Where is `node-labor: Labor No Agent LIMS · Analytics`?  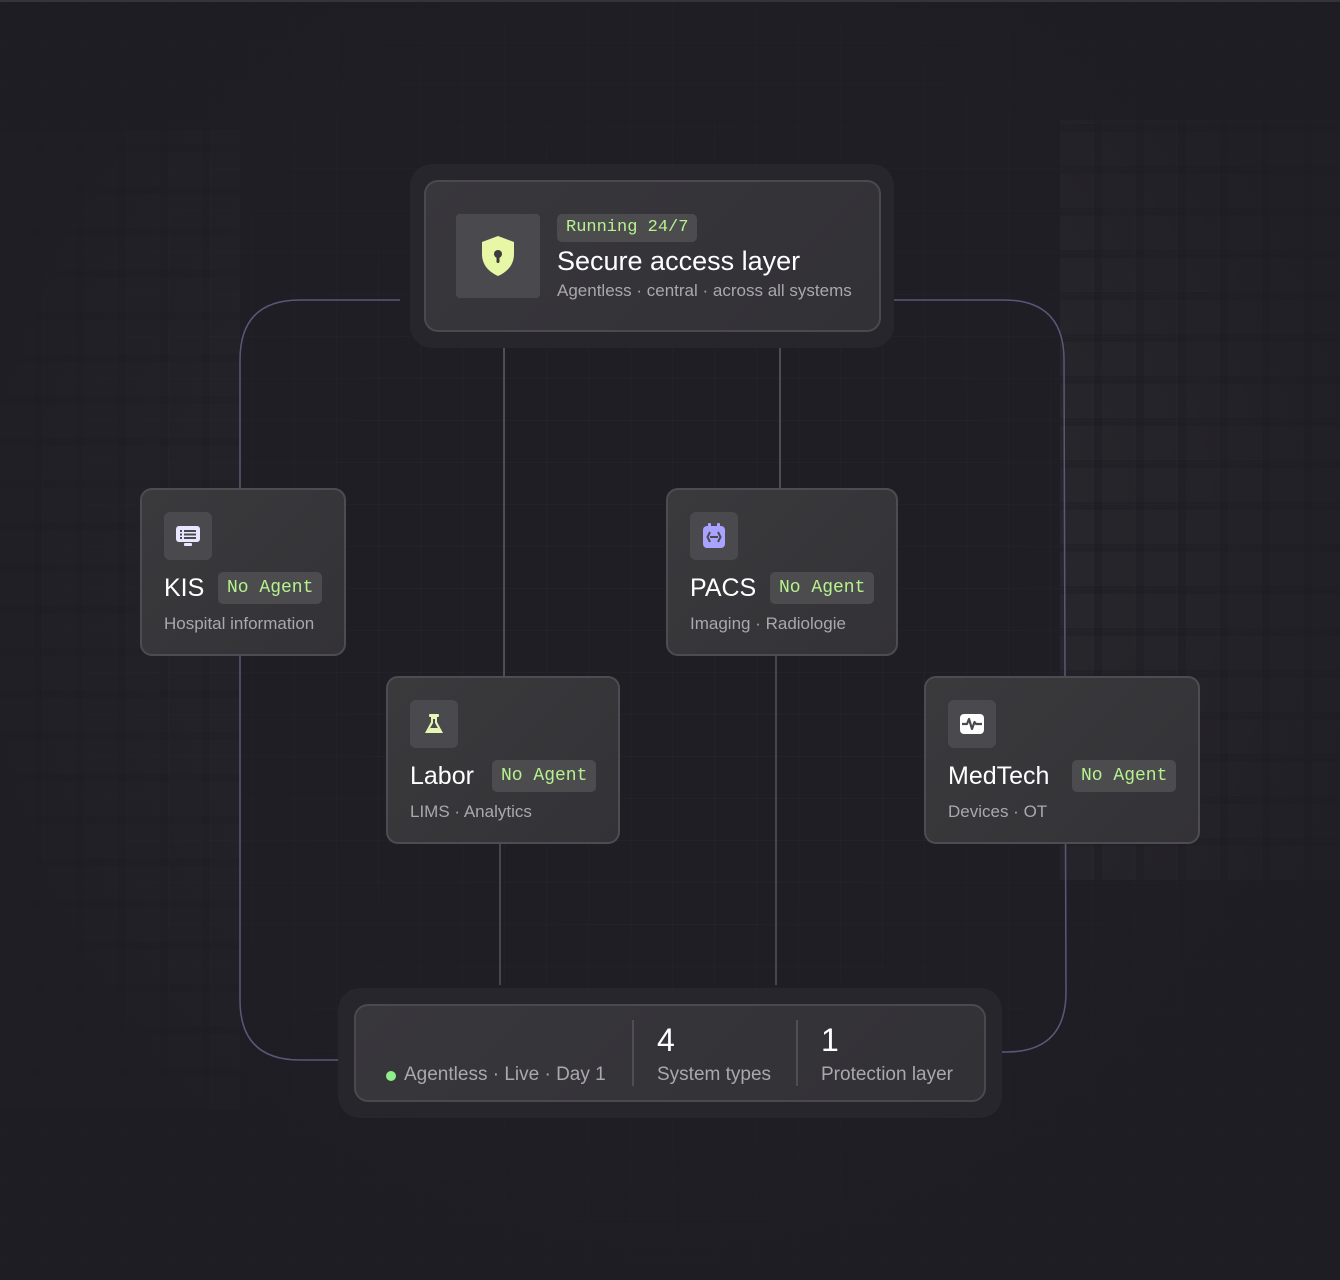
node-labor: Labor No Agent LIMS · Analytics is located at coordinates (503, 760).